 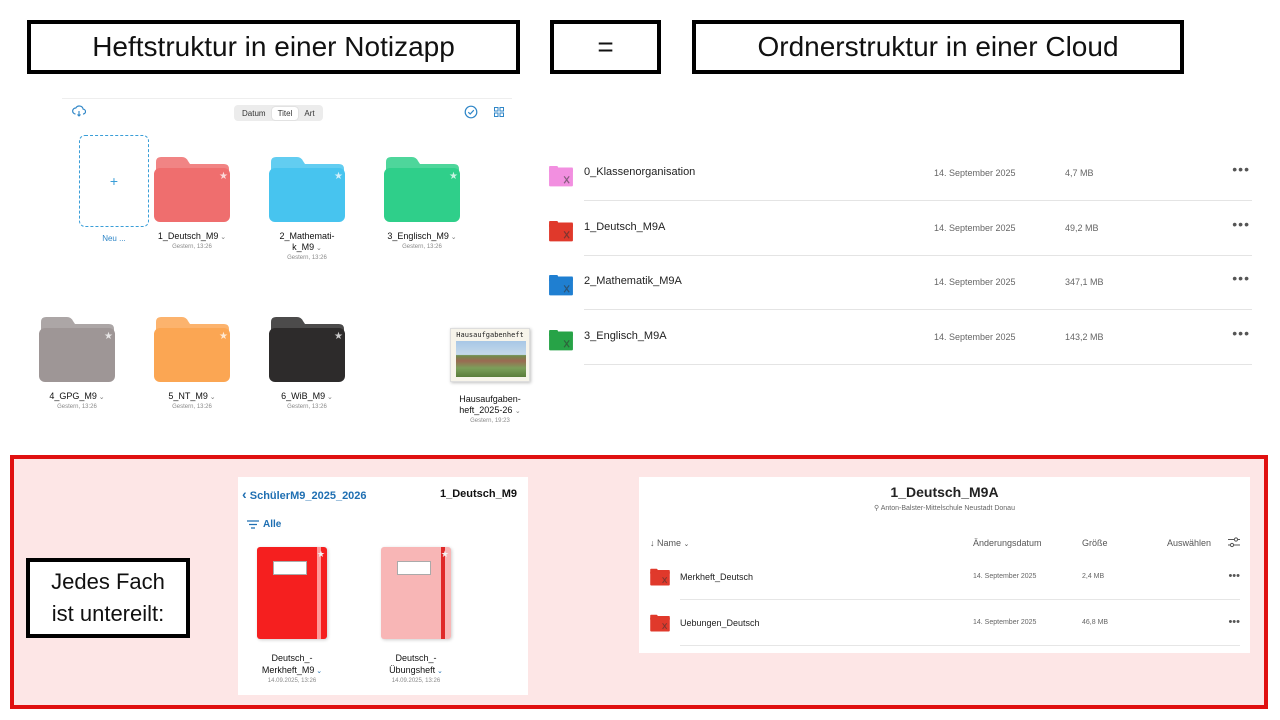 What do you see at coordinates (108, 598) in the screenshot?
I see `subdivision-caption: Jedes Fach ist untereilt:` at bounding box center [108, 598].